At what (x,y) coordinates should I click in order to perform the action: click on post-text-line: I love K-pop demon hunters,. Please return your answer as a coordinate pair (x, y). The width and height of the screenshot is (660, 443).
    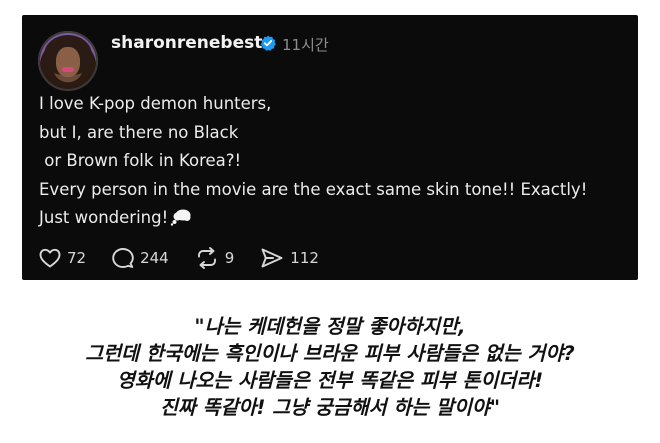
    Looking at the image, I should click on (155, 103).